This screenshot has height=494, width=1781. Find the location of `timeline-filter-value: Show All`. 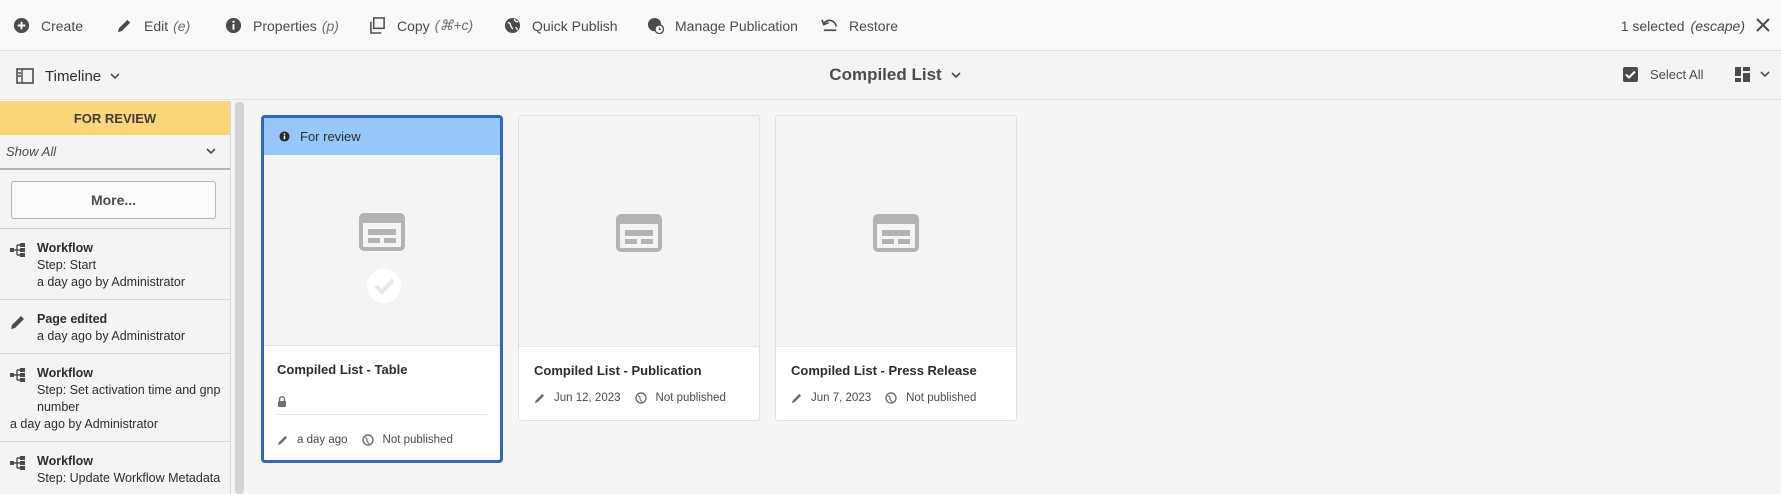

timeline-filter-value: Show All is located at coordinates (31, 151).